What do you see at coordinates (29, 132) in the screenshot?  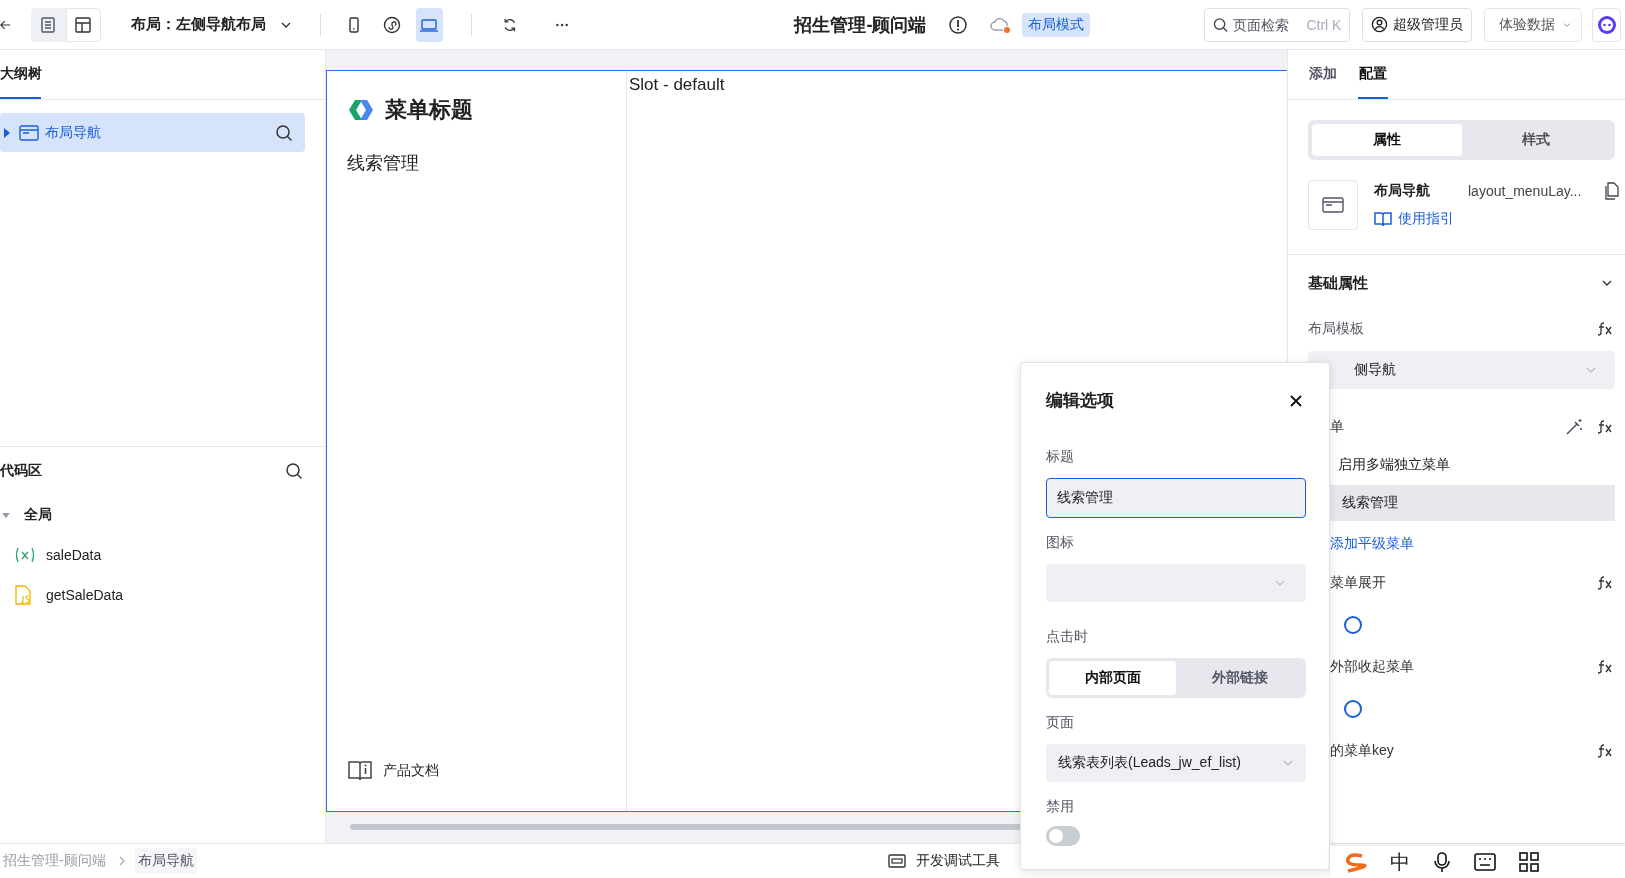 I see `window-icon` at bounding box center [29, 132].